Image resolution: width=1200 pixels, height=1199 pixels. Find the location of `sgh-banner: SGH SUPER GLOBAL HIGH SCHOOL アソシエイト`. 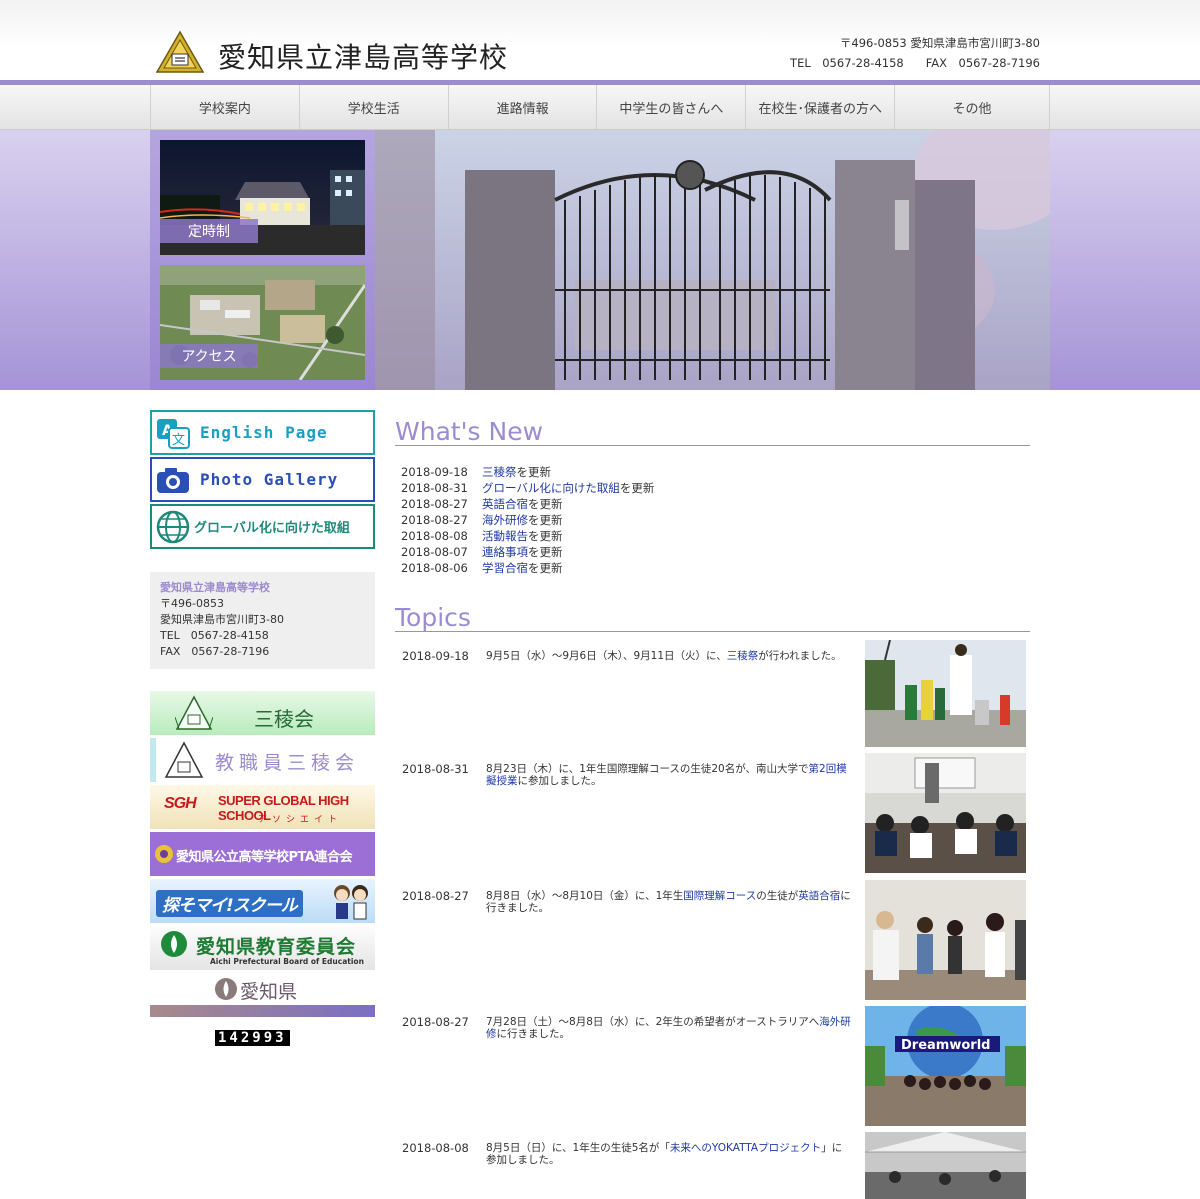

sgh-banner: SGH SUPER GLOBAL HIGH SCHOOL アソシエイト is located at coordinates (262, 807).